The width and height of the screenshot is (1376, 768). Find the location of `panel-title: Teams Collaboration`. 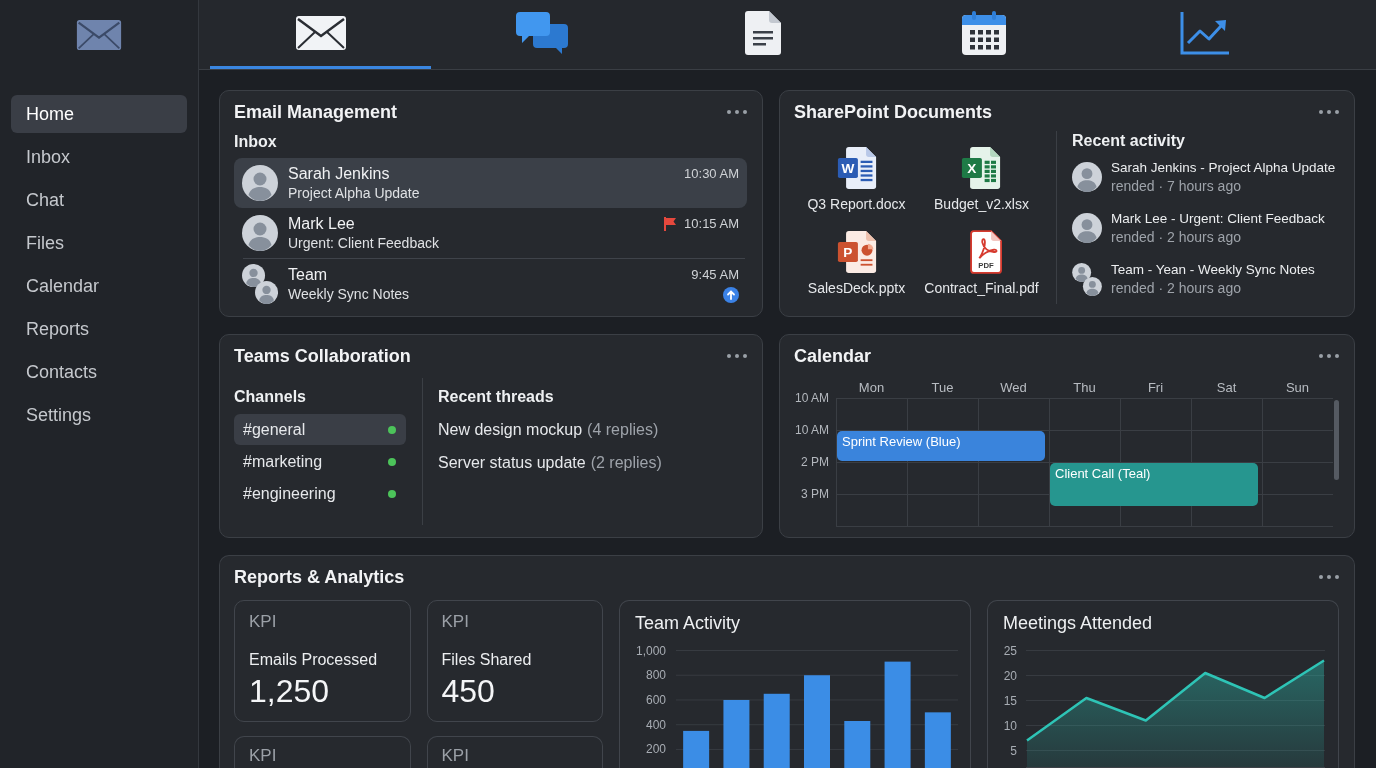

panel-title: Teams Collaboration is located at coordinates (322, 356).